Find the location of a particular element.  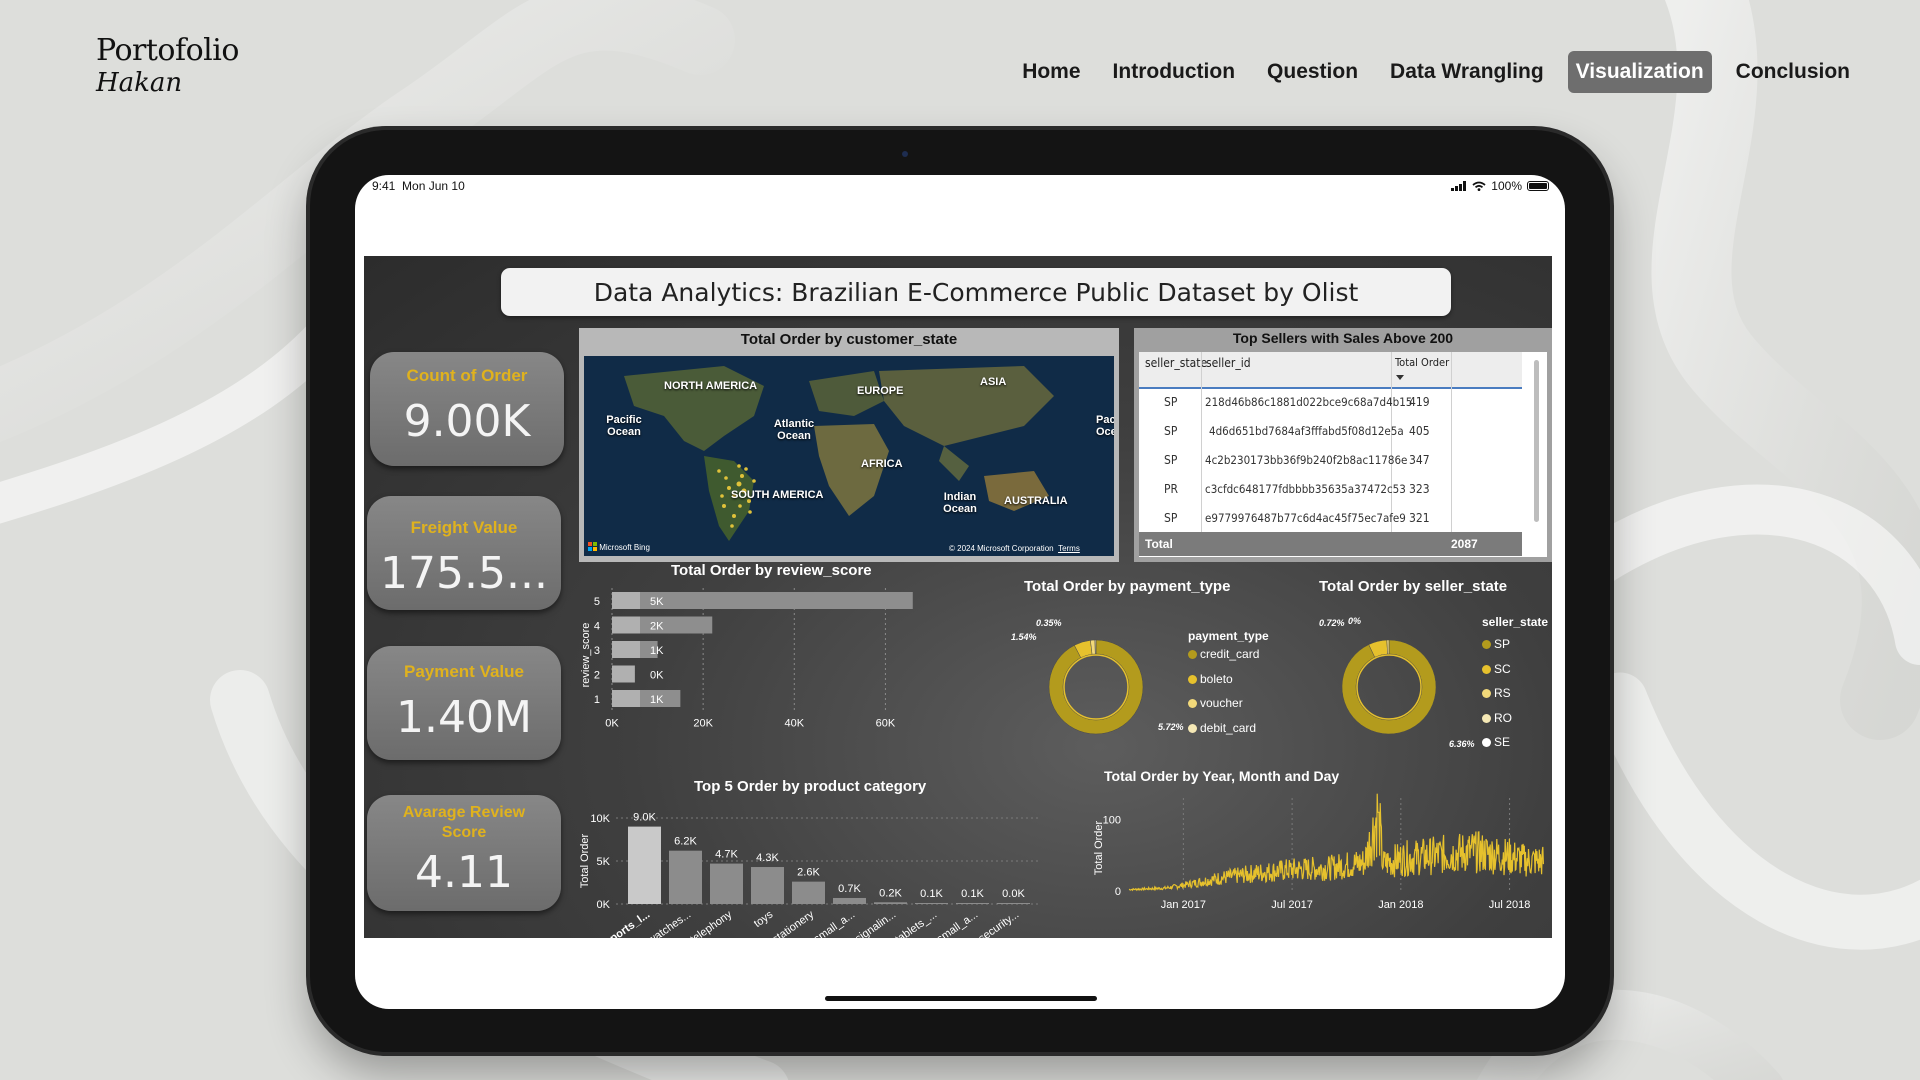

legend-item: voucher is located at coordinates (1215, 703).